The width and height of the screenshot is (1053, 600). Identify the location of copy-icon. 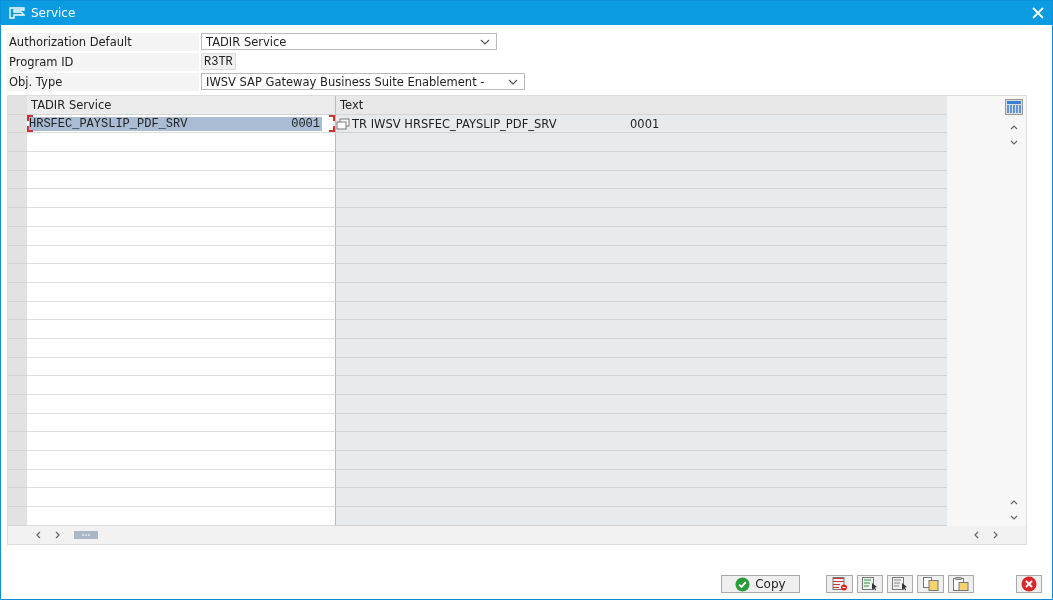
(343, 123).